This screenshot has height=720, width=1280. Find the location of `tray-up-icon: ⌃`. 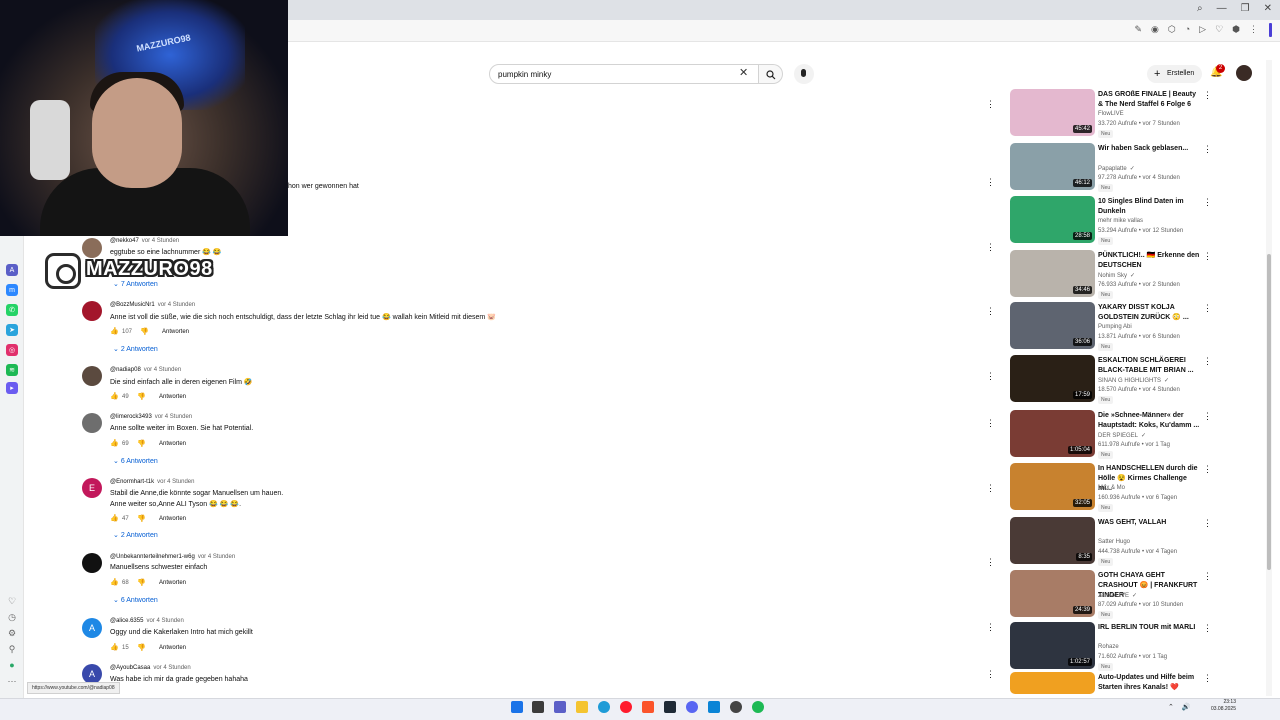

tray-up-icon: ⌃ is located at coordinates (1171, 707).